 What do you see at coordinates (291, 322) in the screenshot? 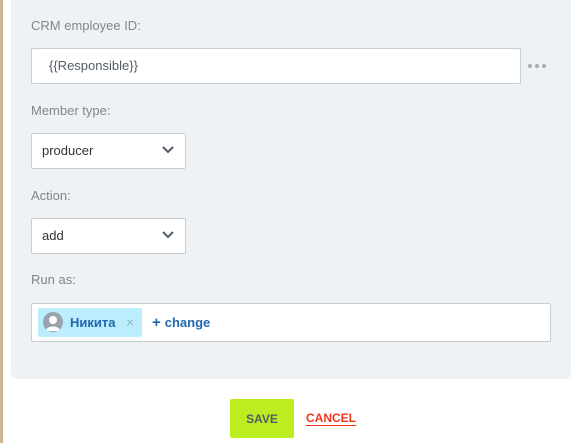
I see `run-as-field: Никита × + change` at bounding box center [291, 322].